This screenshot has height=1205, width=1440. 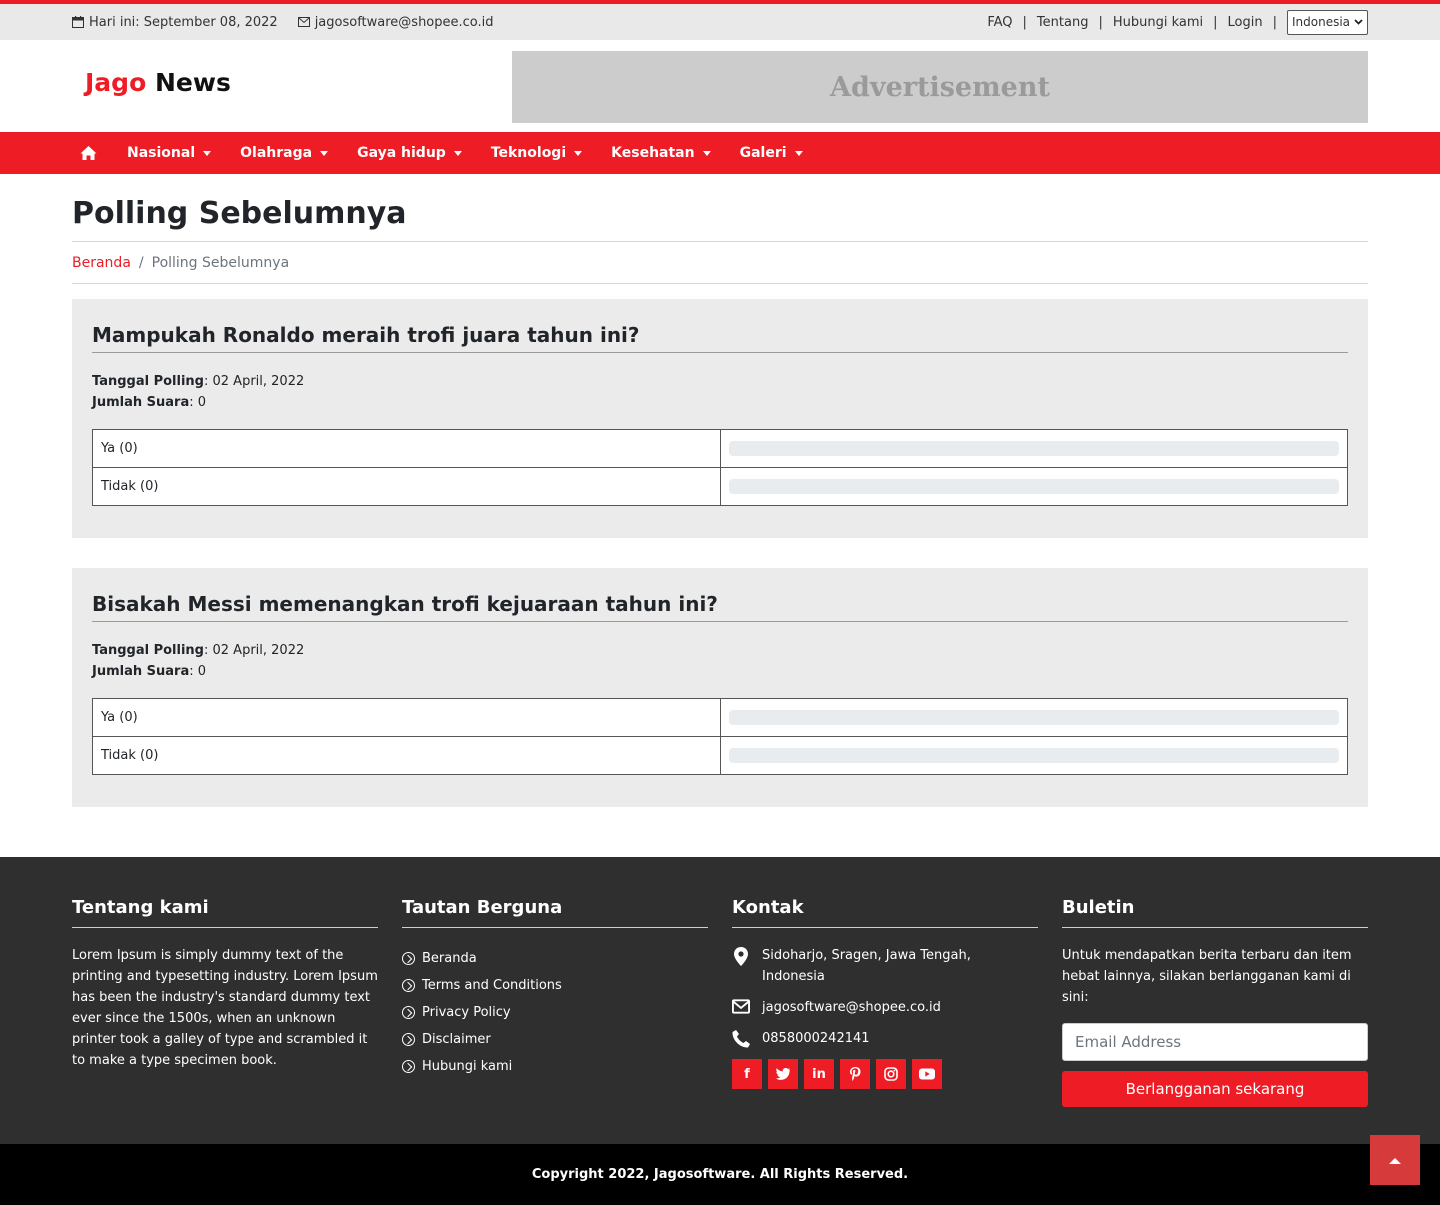 I want to click on link-label: Beranda, so click(x=449, y=958).